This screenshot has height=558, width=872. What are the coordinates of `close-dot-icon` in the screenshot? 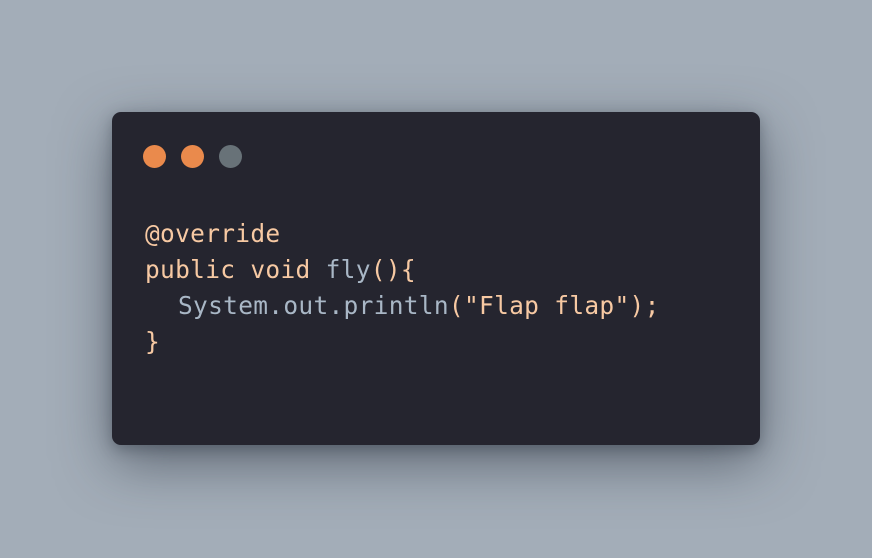 It's located at (154, 156).